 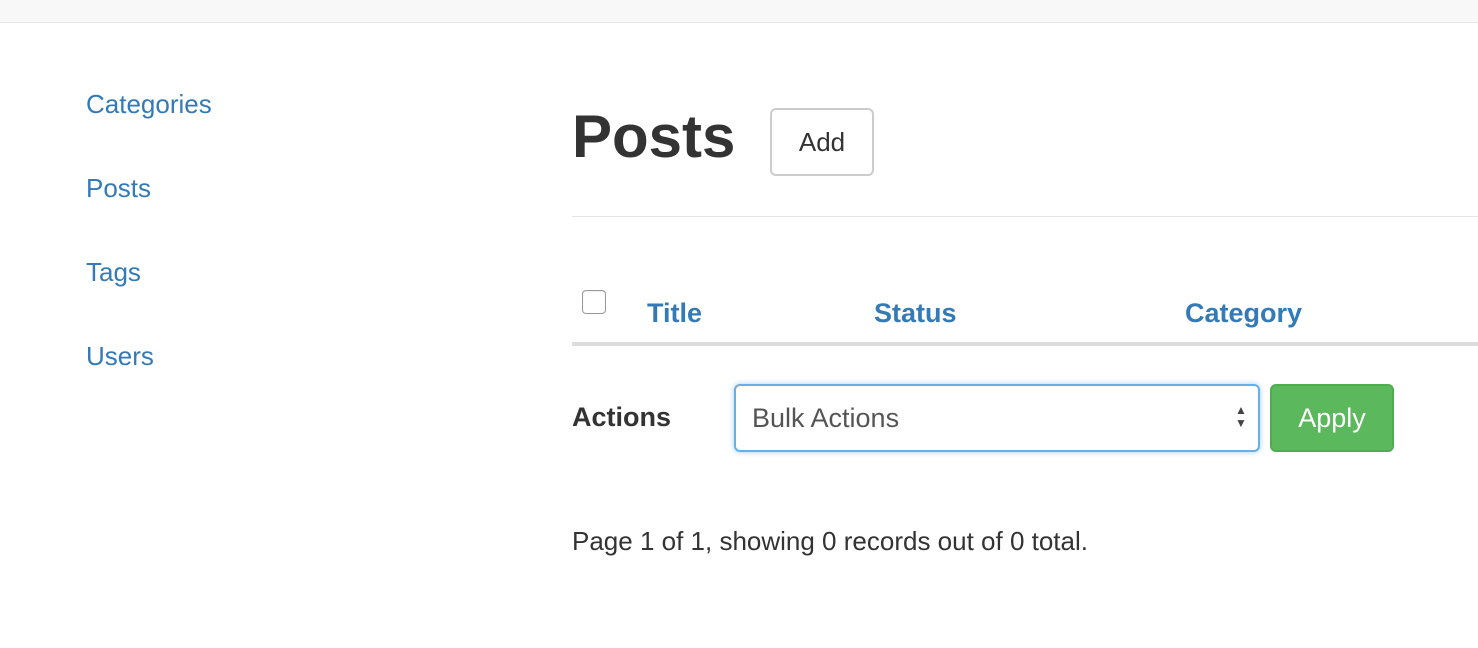 I want to click on sidebar-item-posts: Posts, so click(x=236, y=214).